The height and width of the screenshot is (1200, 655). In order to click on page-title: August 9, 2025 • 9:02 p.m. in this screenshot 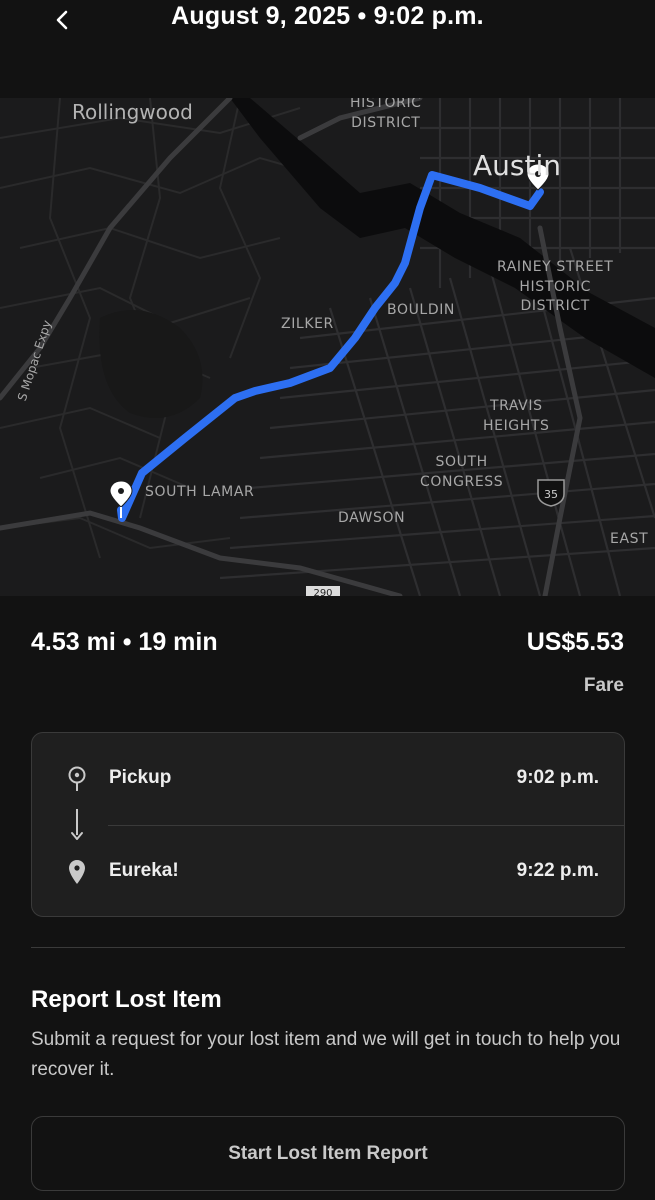, I will do `click(327, 16)`.